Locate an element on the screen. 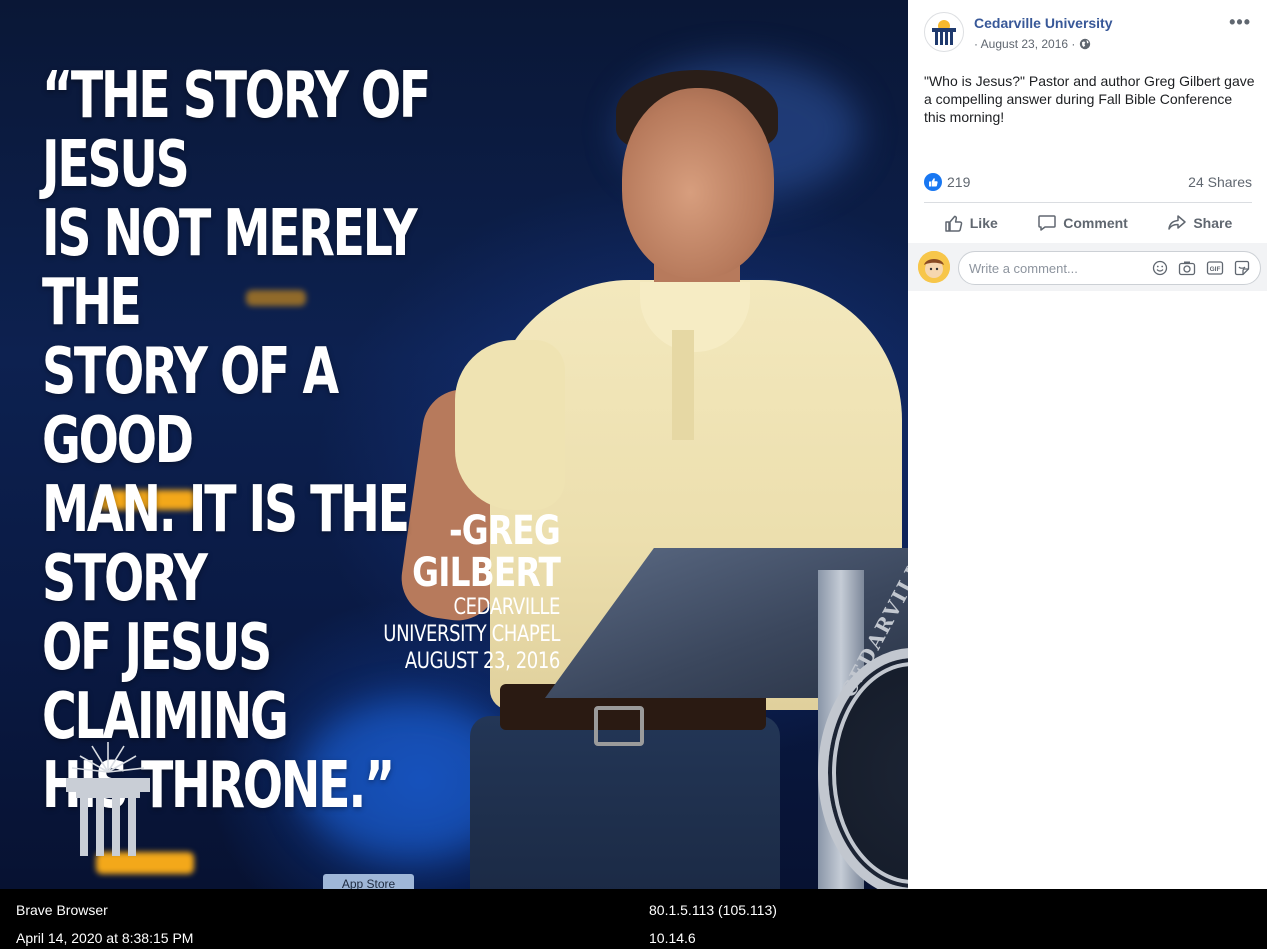  thumbs-up-icon is located at coordinates (954, 223).